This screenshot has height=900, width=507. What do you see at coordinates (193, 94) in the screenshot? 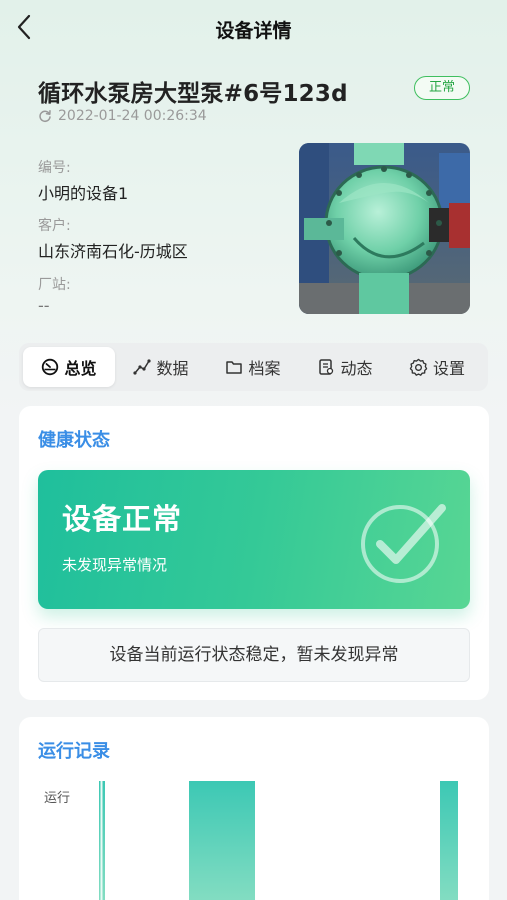
I see `device-name: 循环水泵房大型泵#6号123d` at bounding box center [193, 94].